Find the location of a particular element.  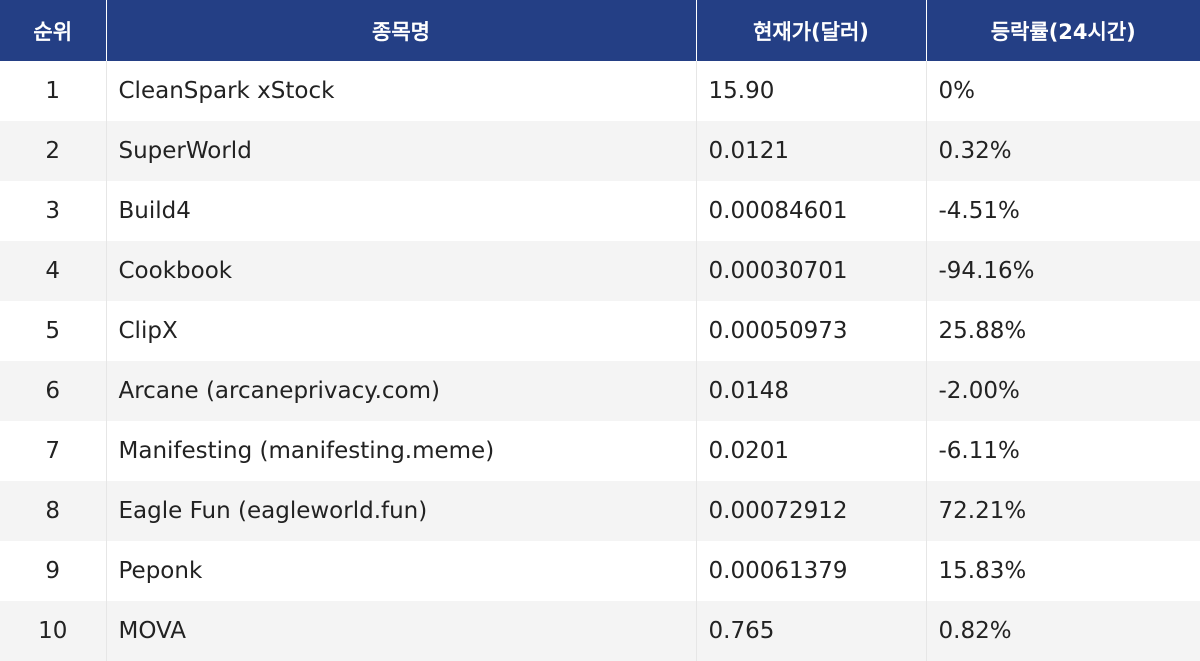

cell-rank: 2 is located at coordinates (53, 151).